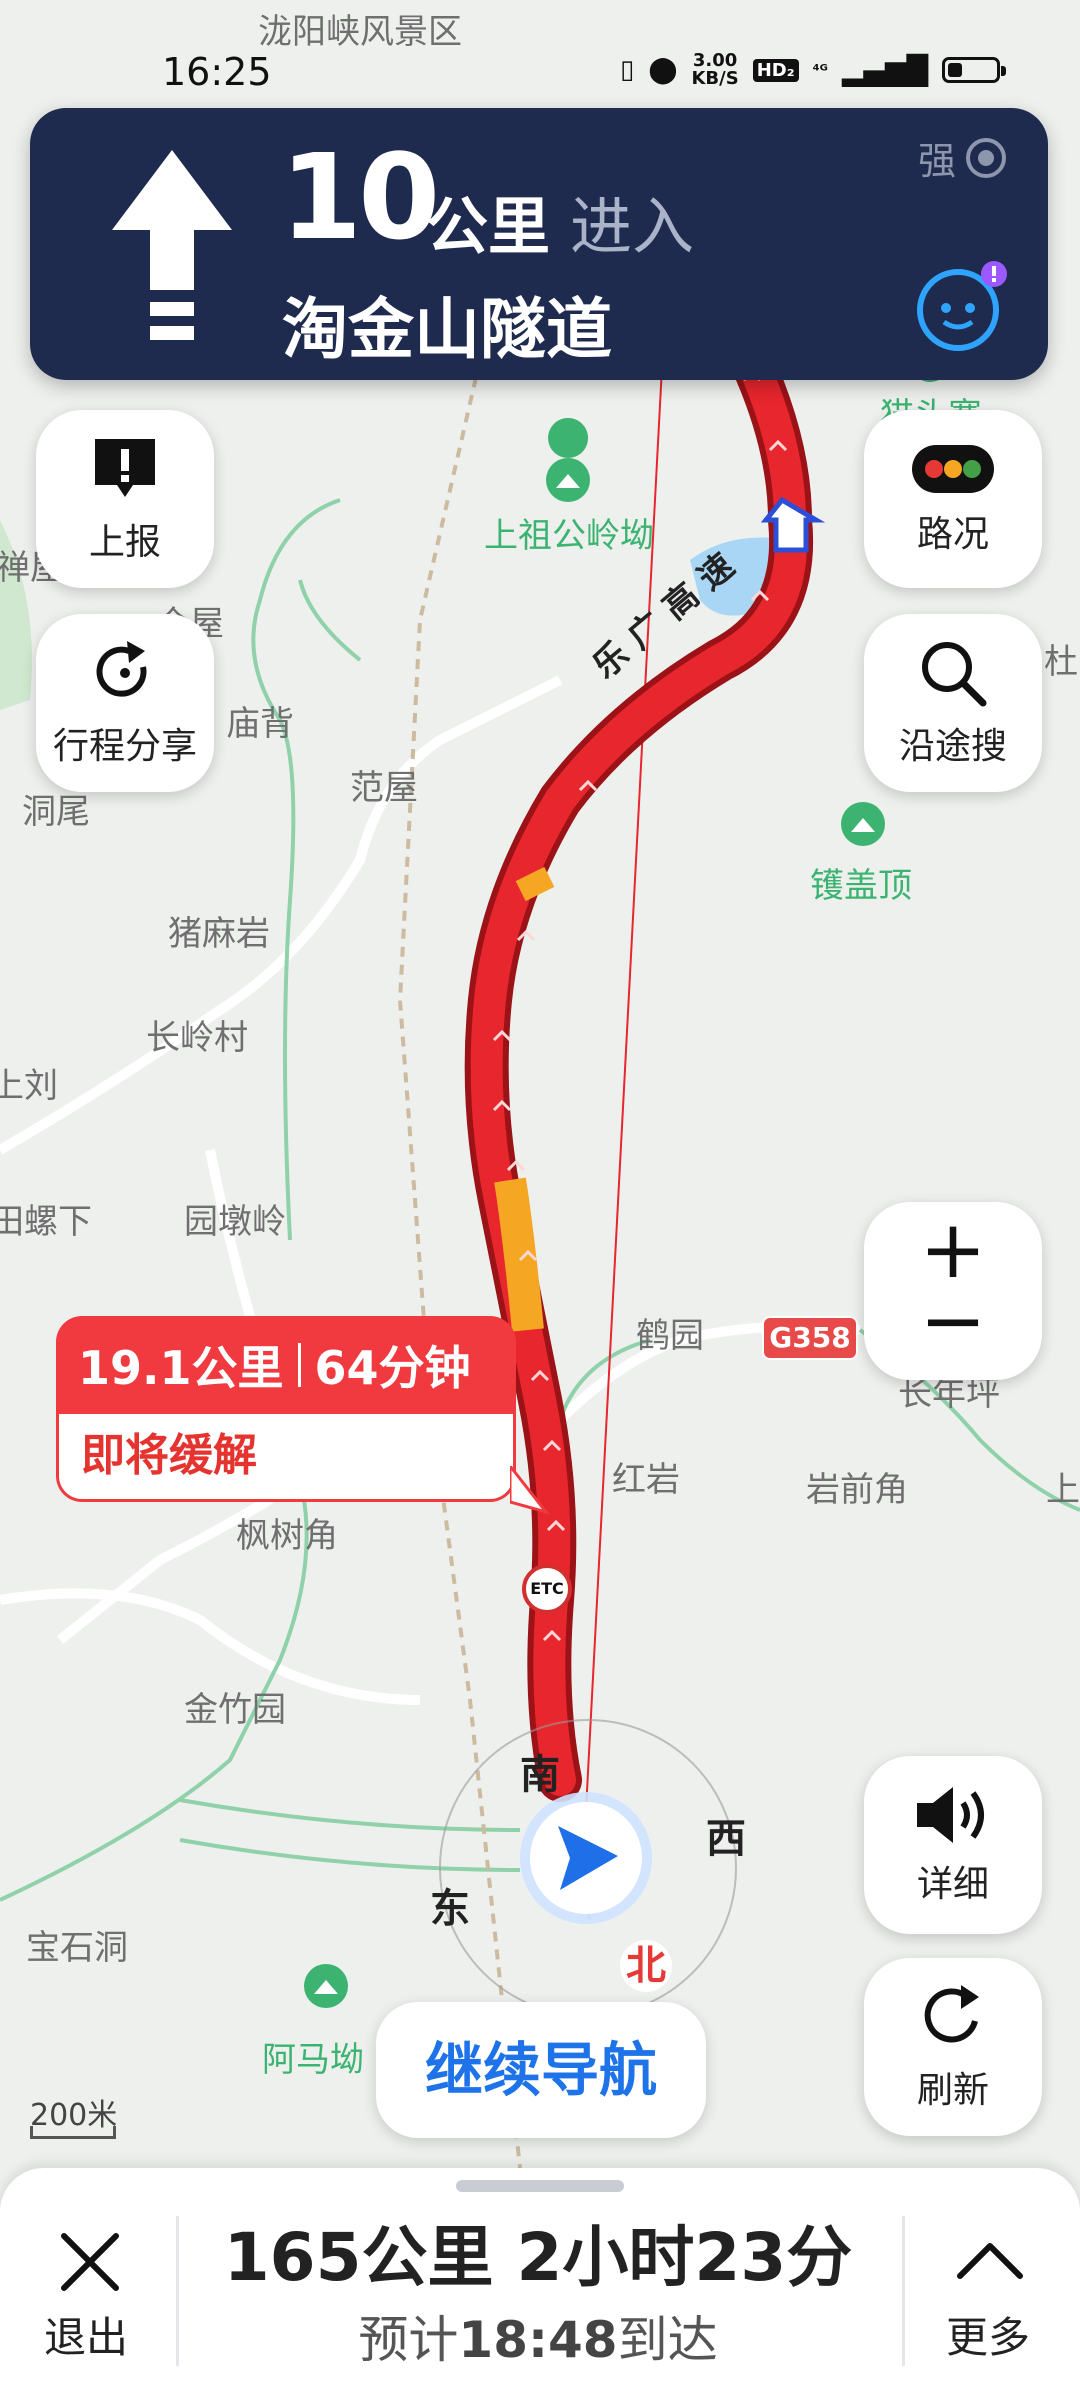 The image size is (1080, 2400). Describe the element at coordinates (235, 1222) in the screenshot. I see `map-label: 园墩岭` at that location.